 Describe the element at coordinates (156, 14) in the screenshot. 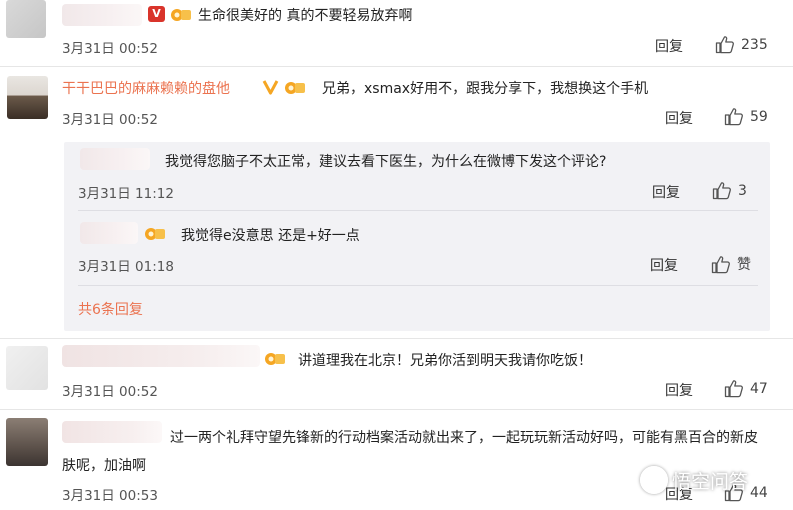

I see `vip-badge-icon: V` at that location.